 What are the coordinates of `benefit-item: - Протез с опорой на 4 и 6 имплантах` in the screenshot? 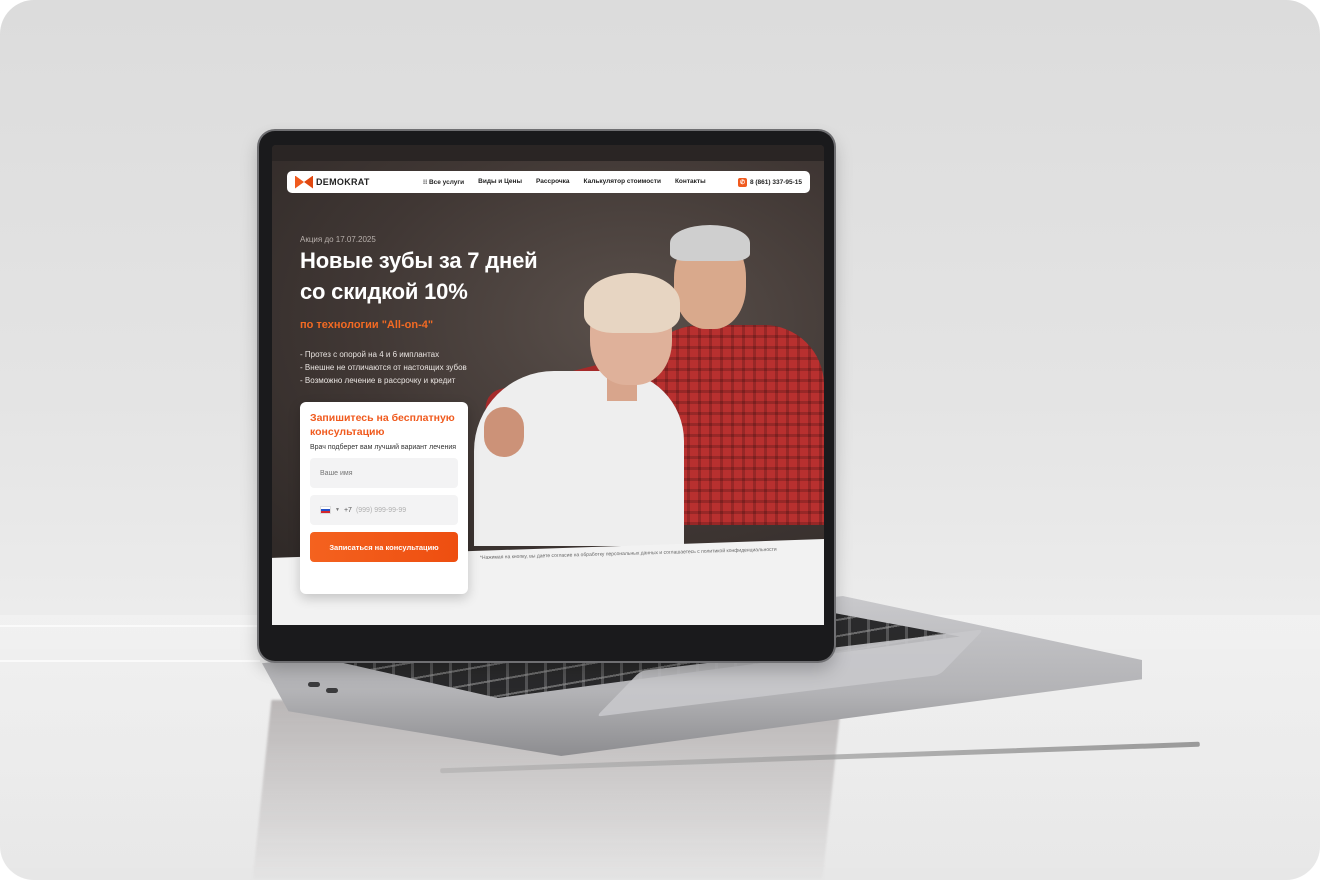 It's located at (370, 354).